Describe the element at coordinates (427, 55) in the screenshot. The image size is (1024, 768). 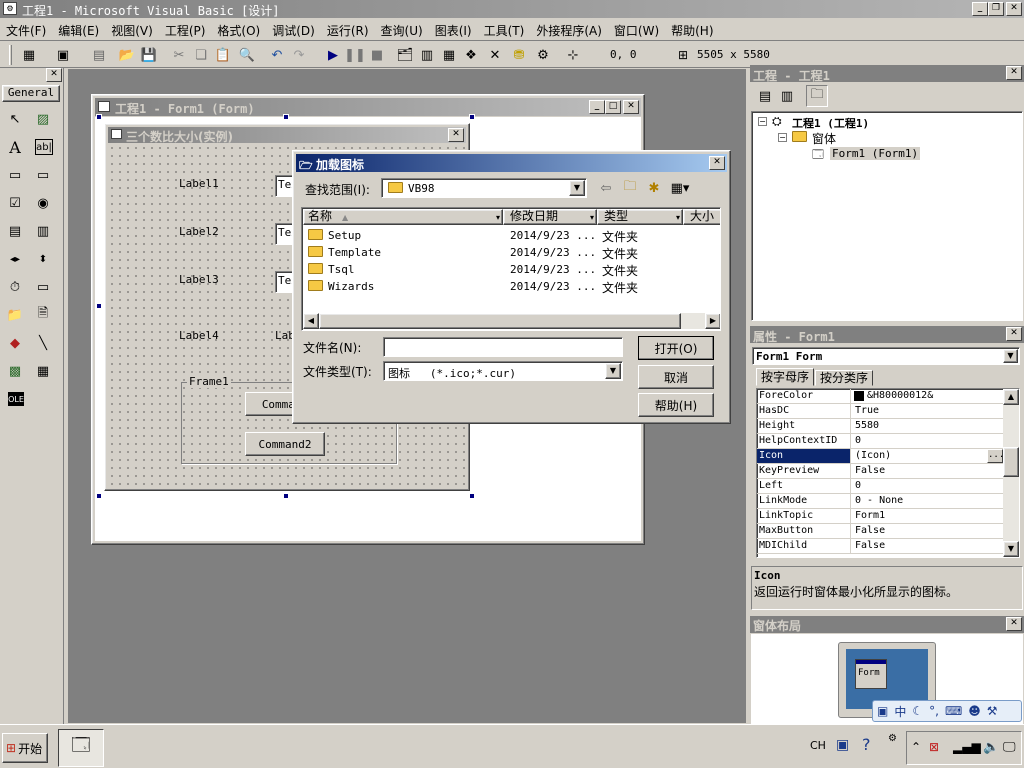
I see `properties-icon: ▥` at that location.